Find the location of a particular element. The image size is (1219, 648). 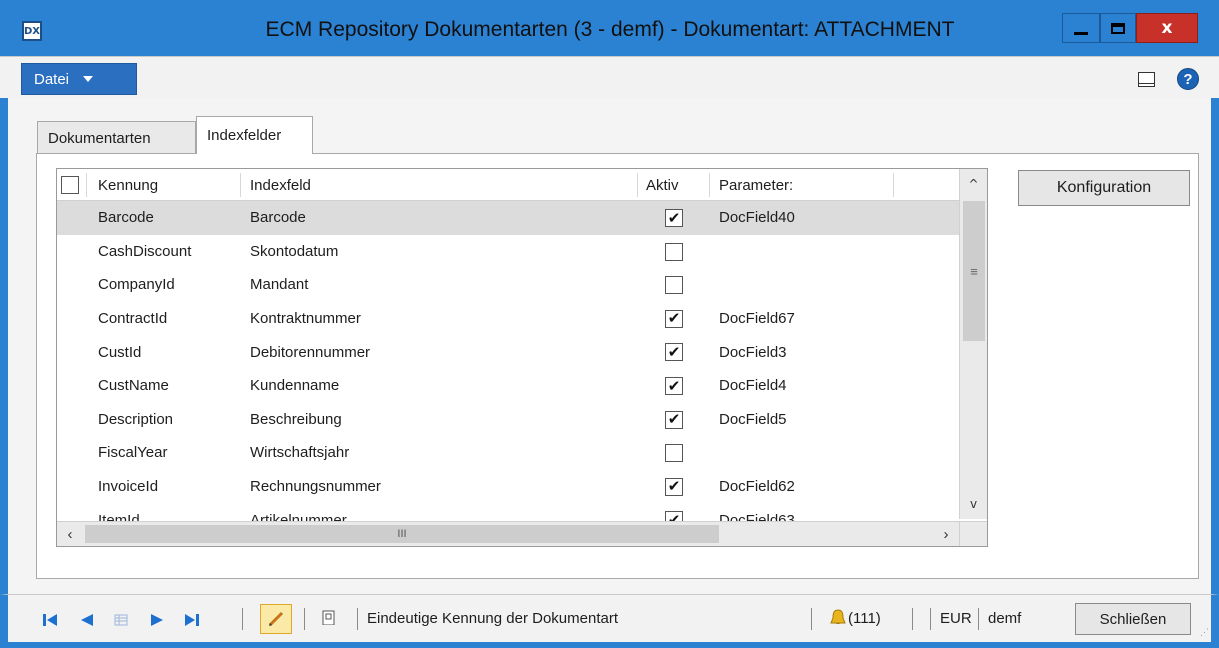

vertical-scrollbar: ^ ≡ v is located at coordinates (973, 344).